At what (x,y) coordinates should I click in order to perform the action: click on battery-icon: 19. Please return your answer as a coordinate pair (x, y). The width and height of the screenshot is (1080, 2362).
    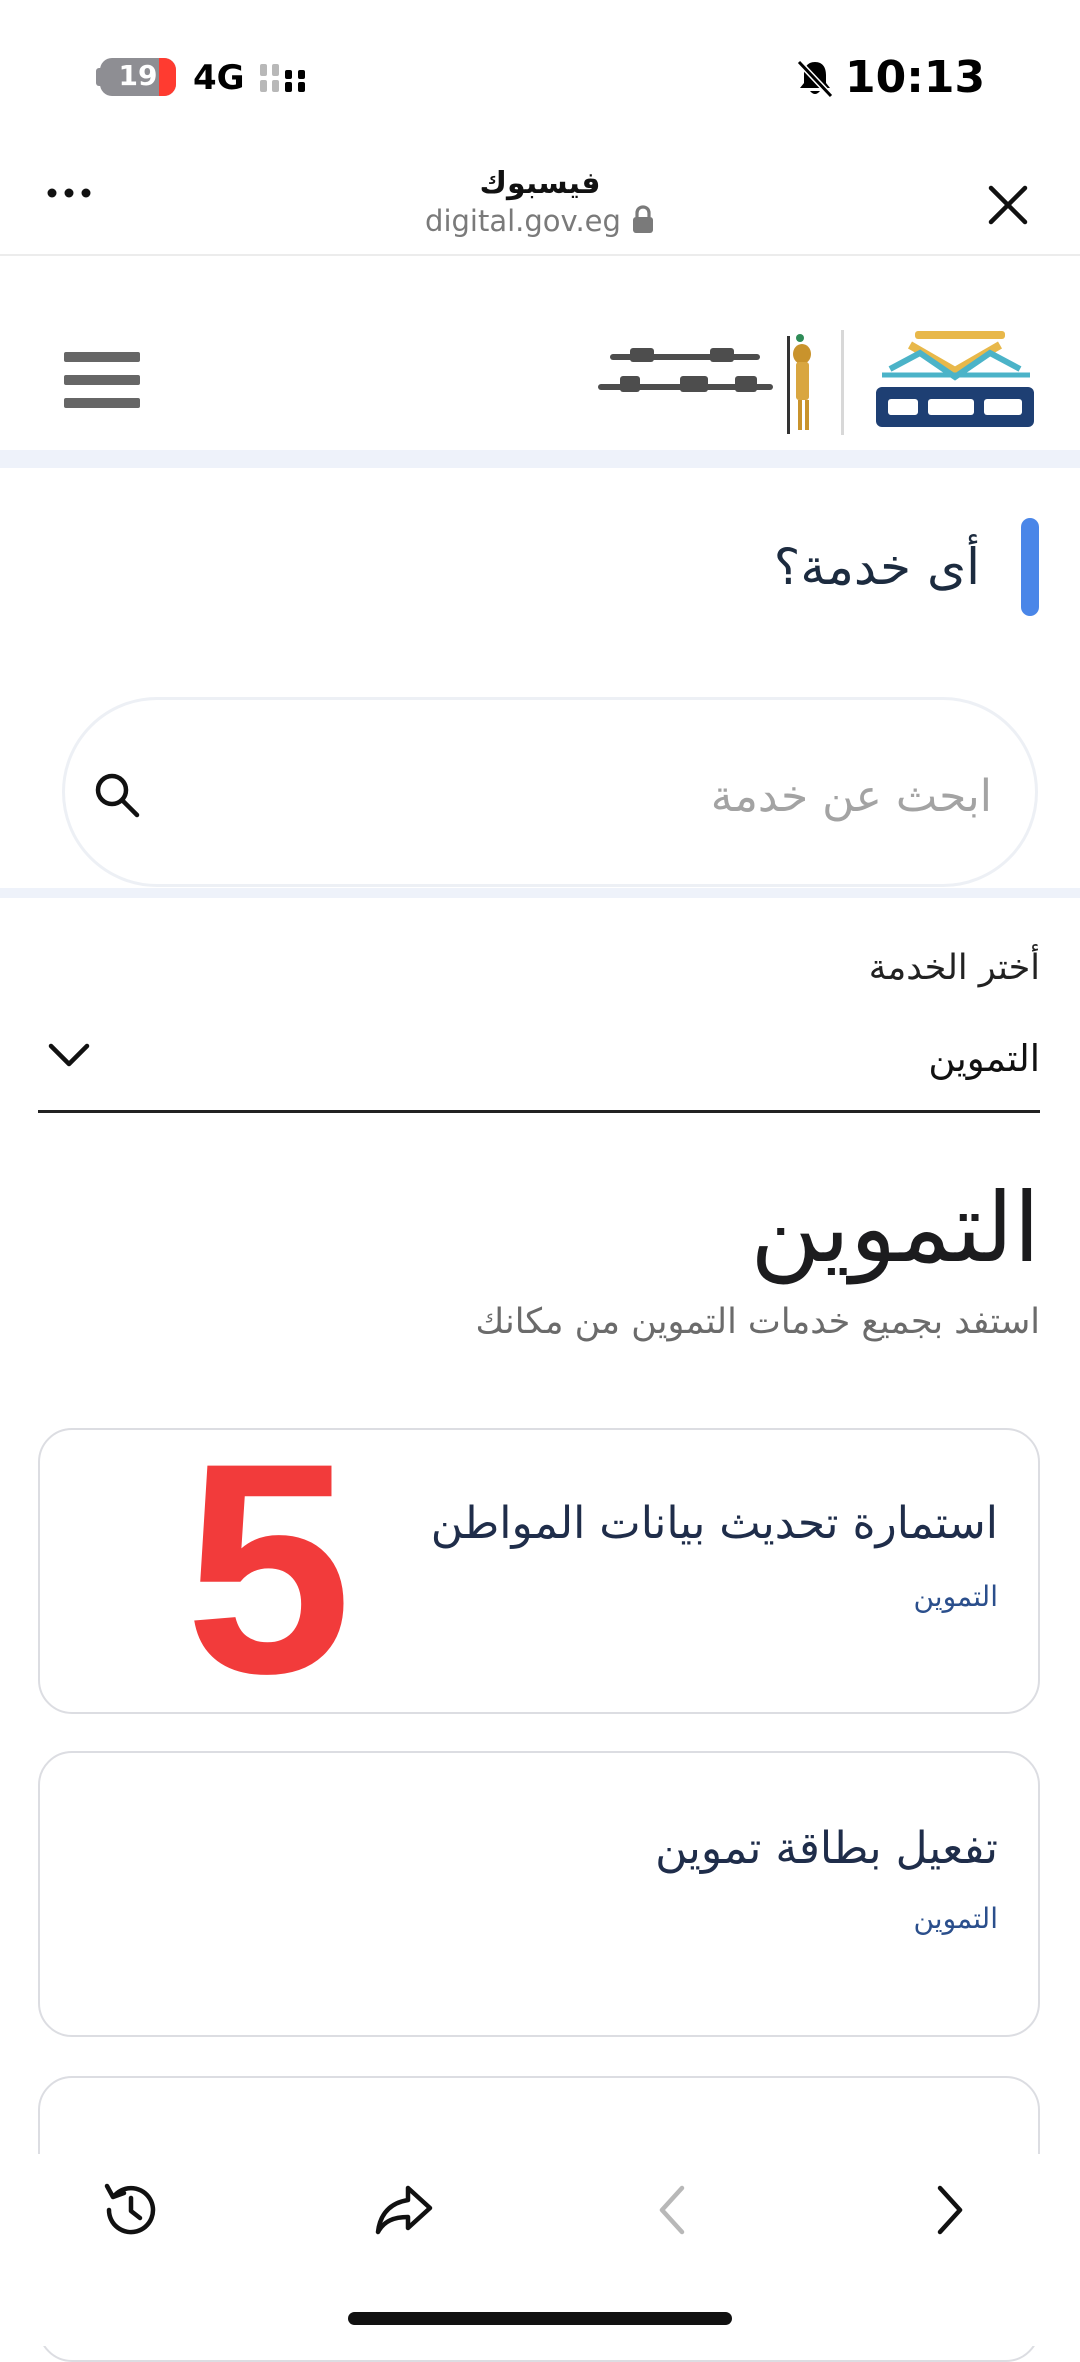
    Looking at the image, I should click on (138, 77).